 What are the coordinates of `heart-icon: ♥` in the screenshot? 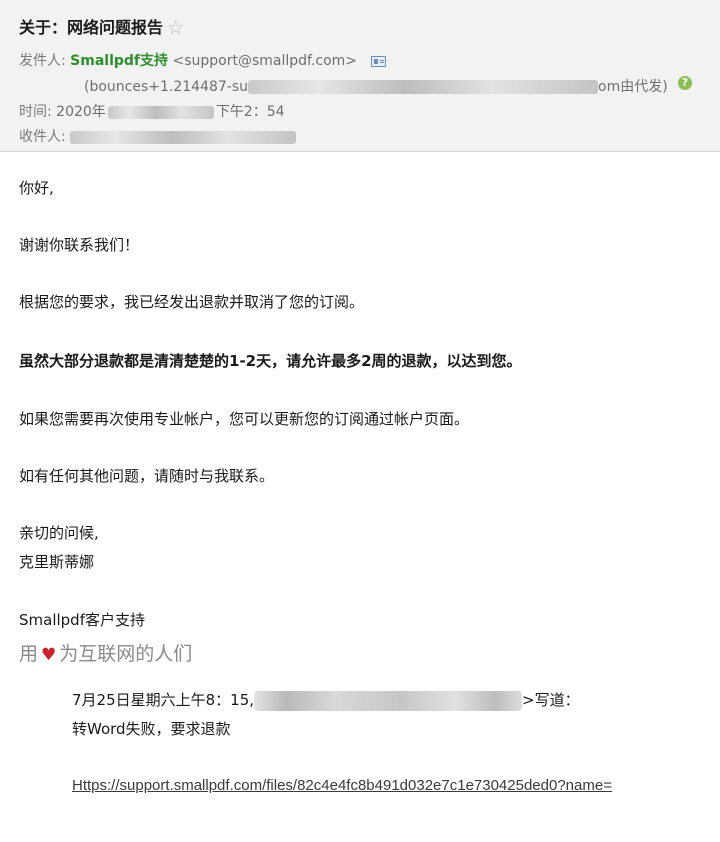 It's located at (49, 655).